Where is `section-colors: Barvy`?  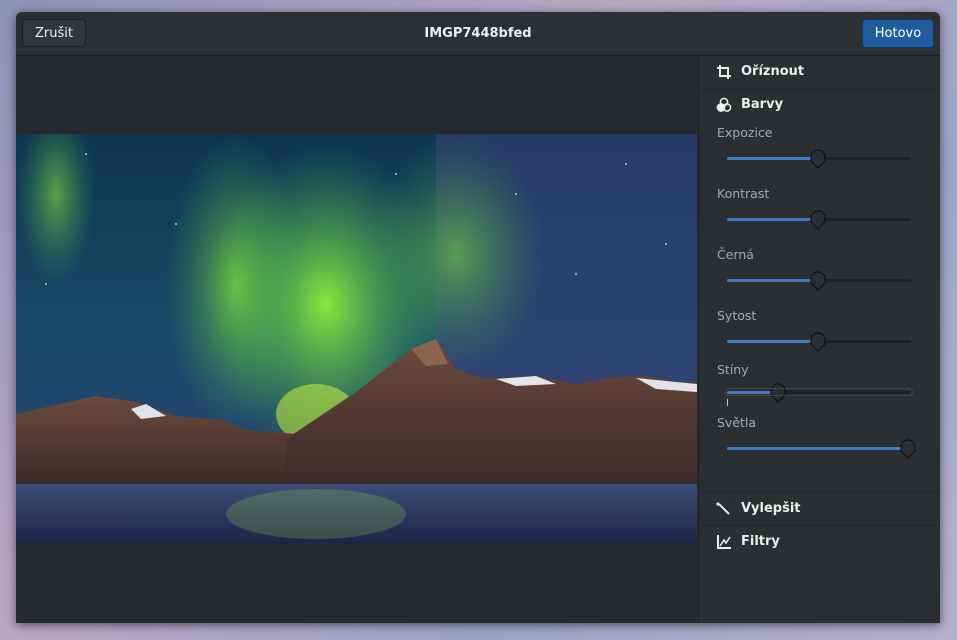
section-colors: Barvy is located at coordinates (819, 105).